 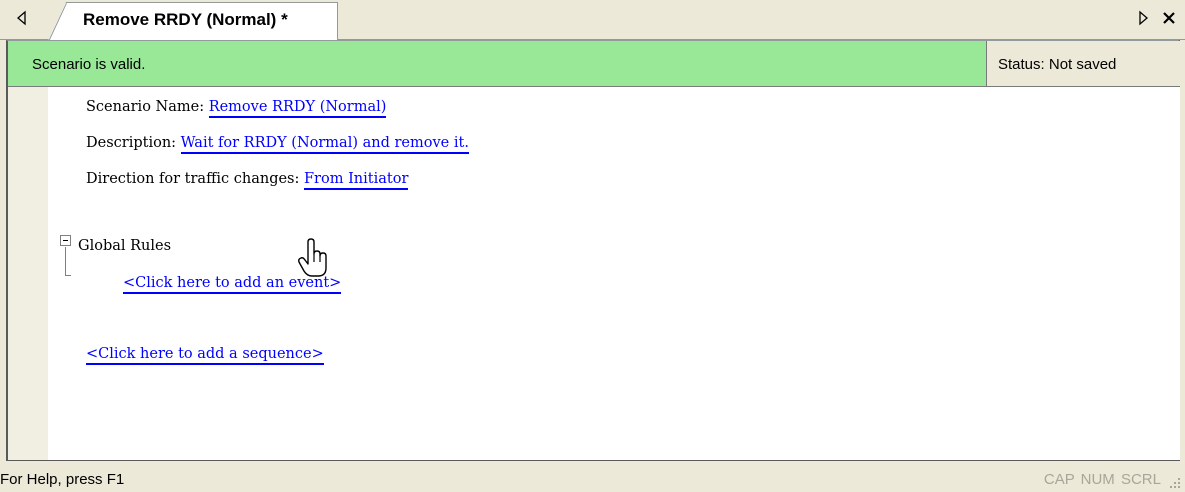 I want to click on add-event-row: <Click here to add an event>, so click(x=232, y=284).